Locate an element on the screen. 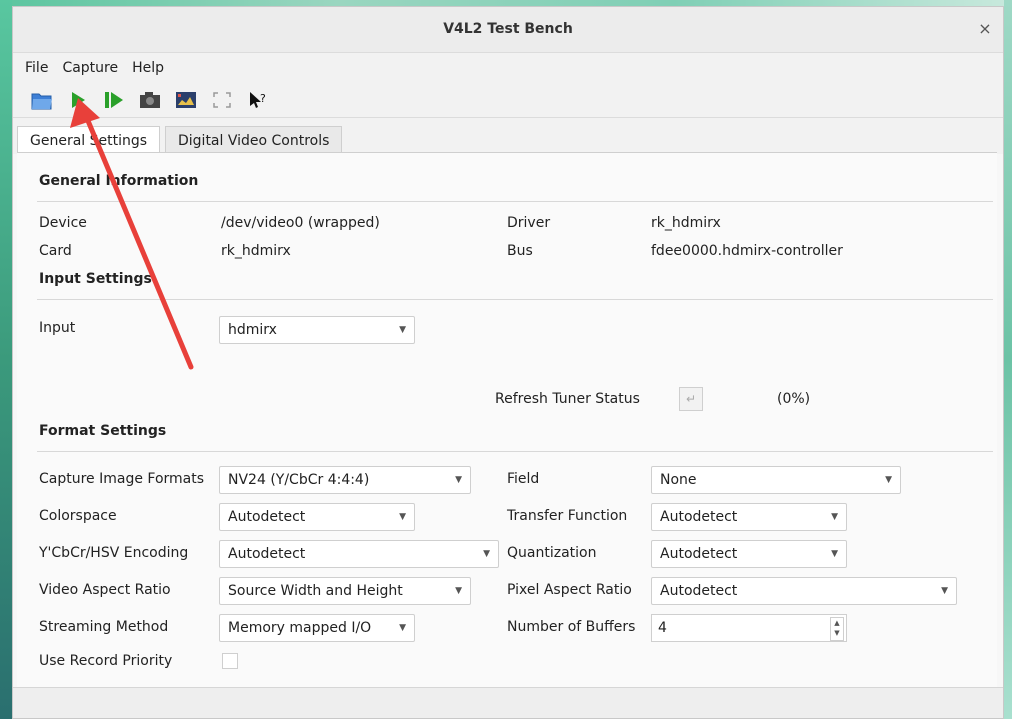 The width and height of the screenshot is (1012, 719). desktop-background-left is located at coordinates (6, 359).